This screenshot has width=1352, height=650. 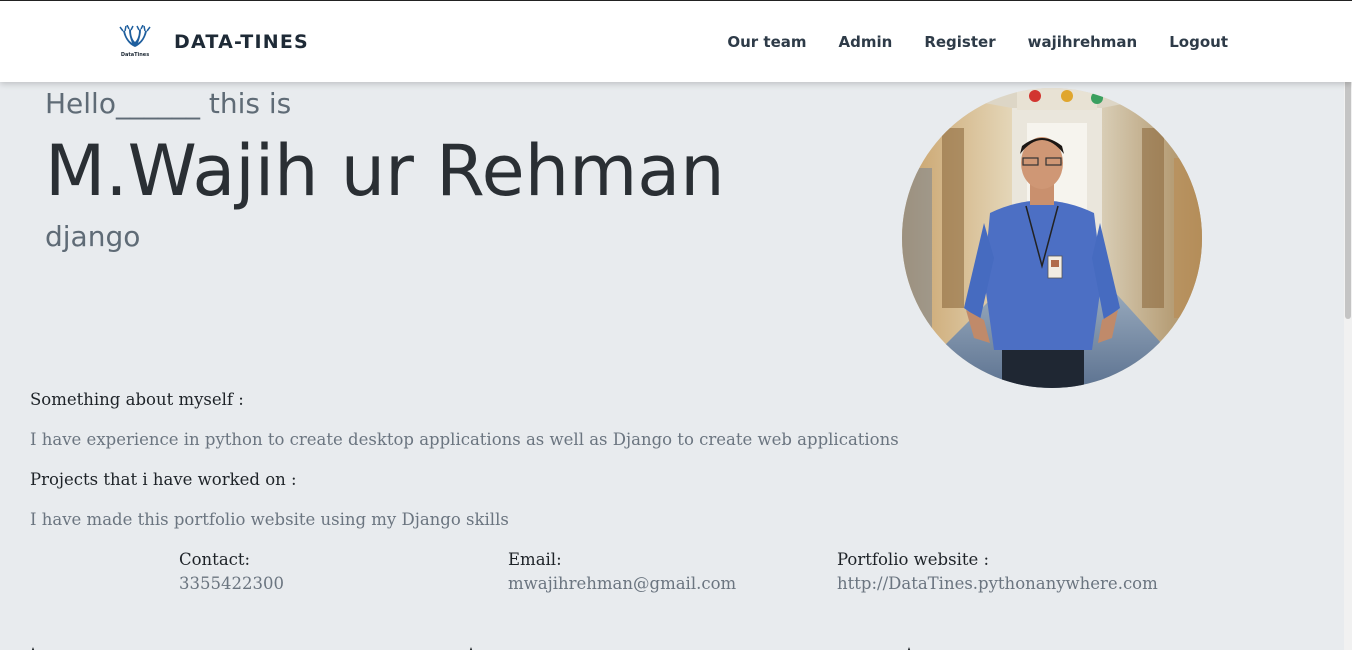 What do you see at coordinates (866, 42) in the screenshot?
I see `nav-link-admin: Admin` at bounding box center [866, 42].